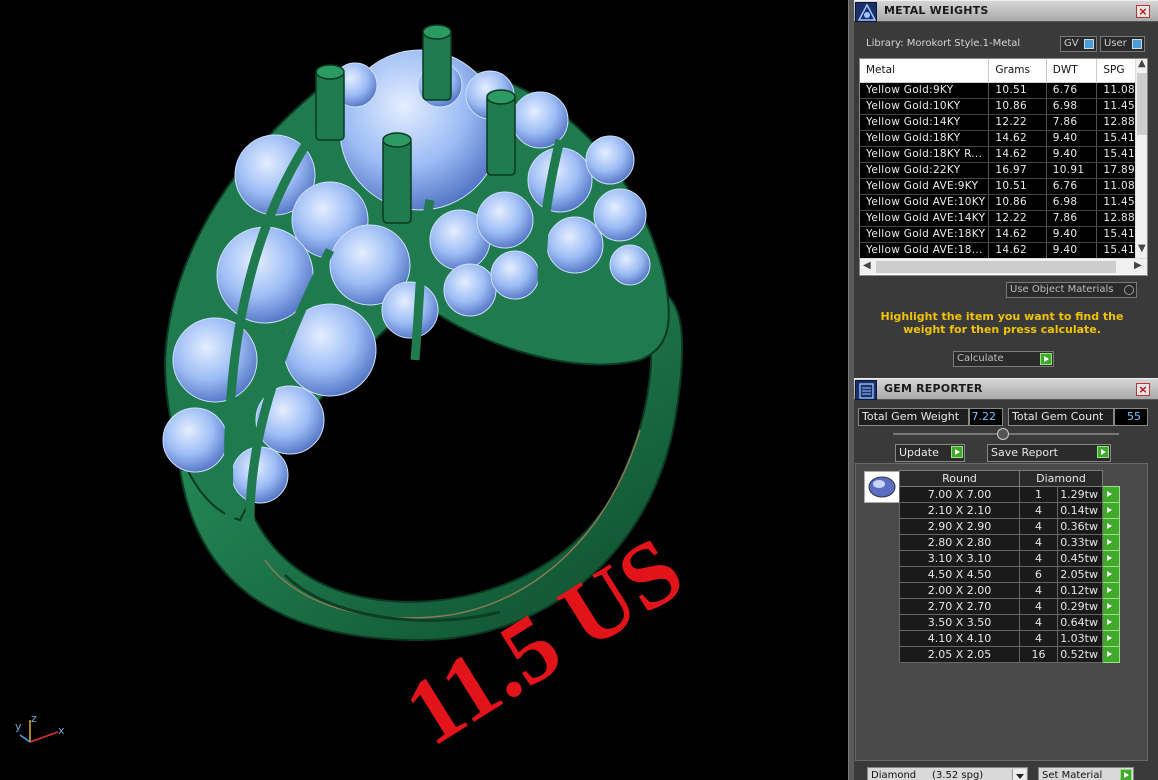 Image resolution: width=1158 pixels, height=780 pixels. What do you see at coordinates (1080, 638) in the screenshot?
I see `gem-weight-cell: 1.03tw` at bounding box center [1080, 638].